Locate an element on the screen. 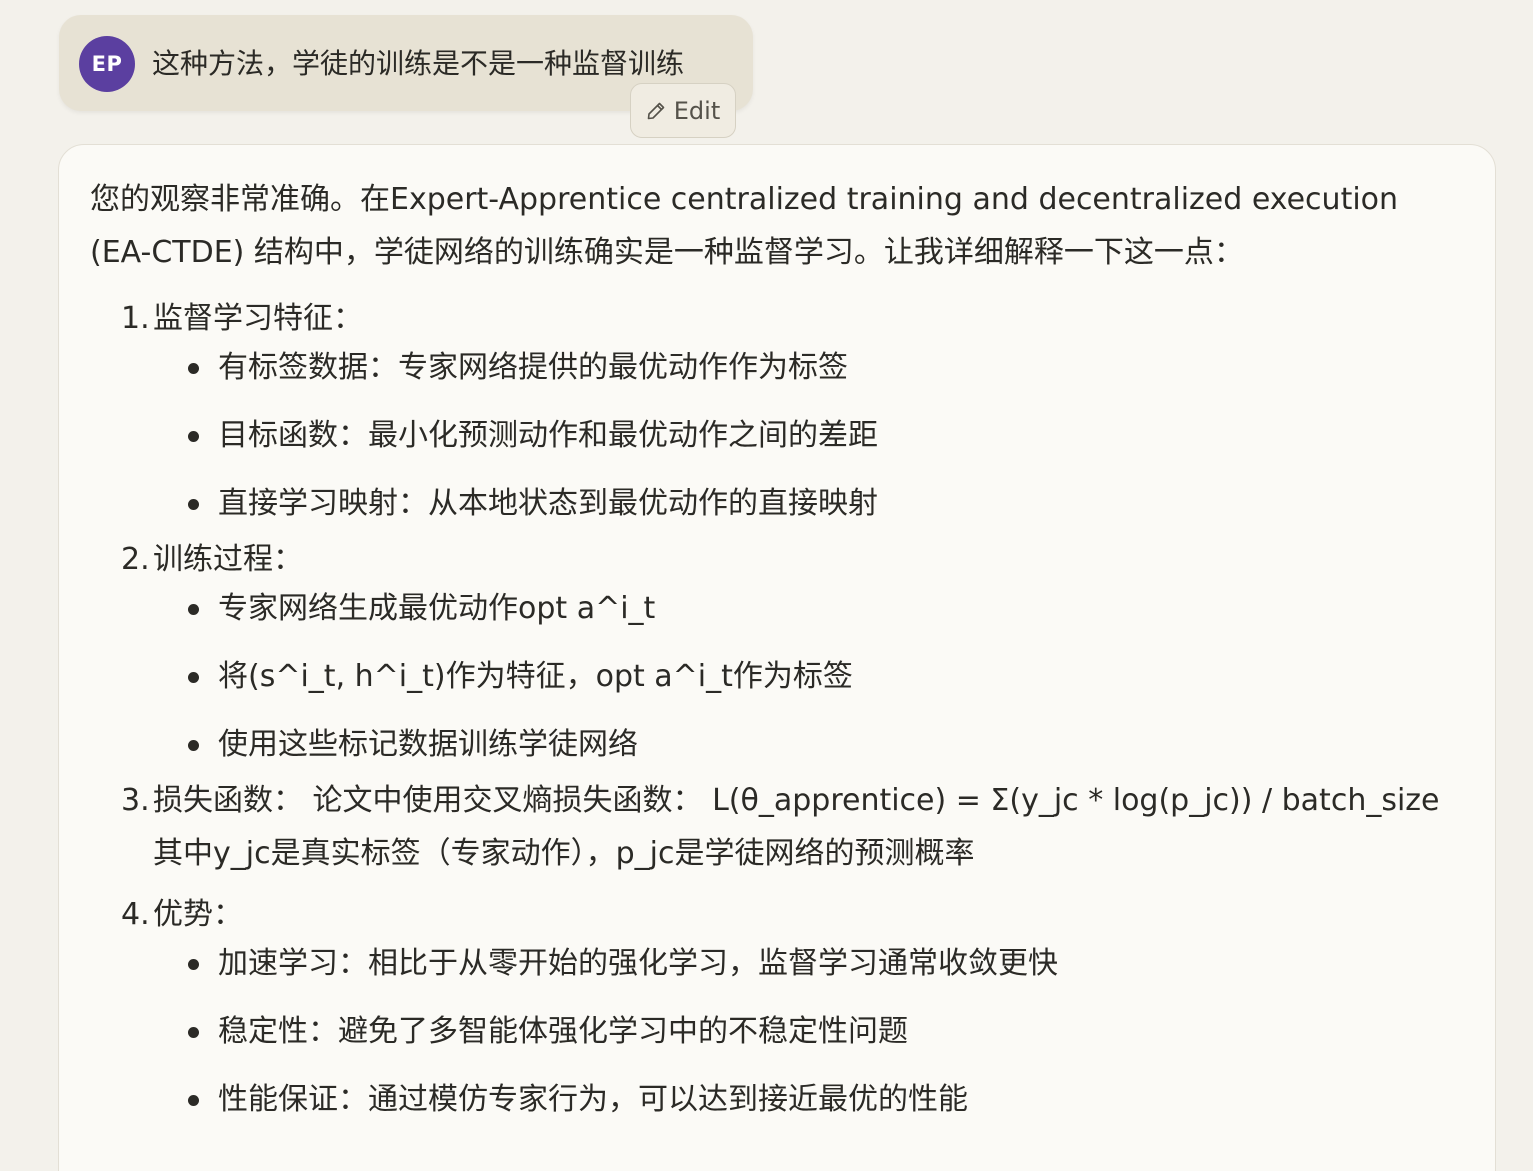 The height and width of the screenshot is (1171, 1533). user-message-text: 这种方法，学徒的训练是不是一种监督训练 is located at coordinates (418, 63).